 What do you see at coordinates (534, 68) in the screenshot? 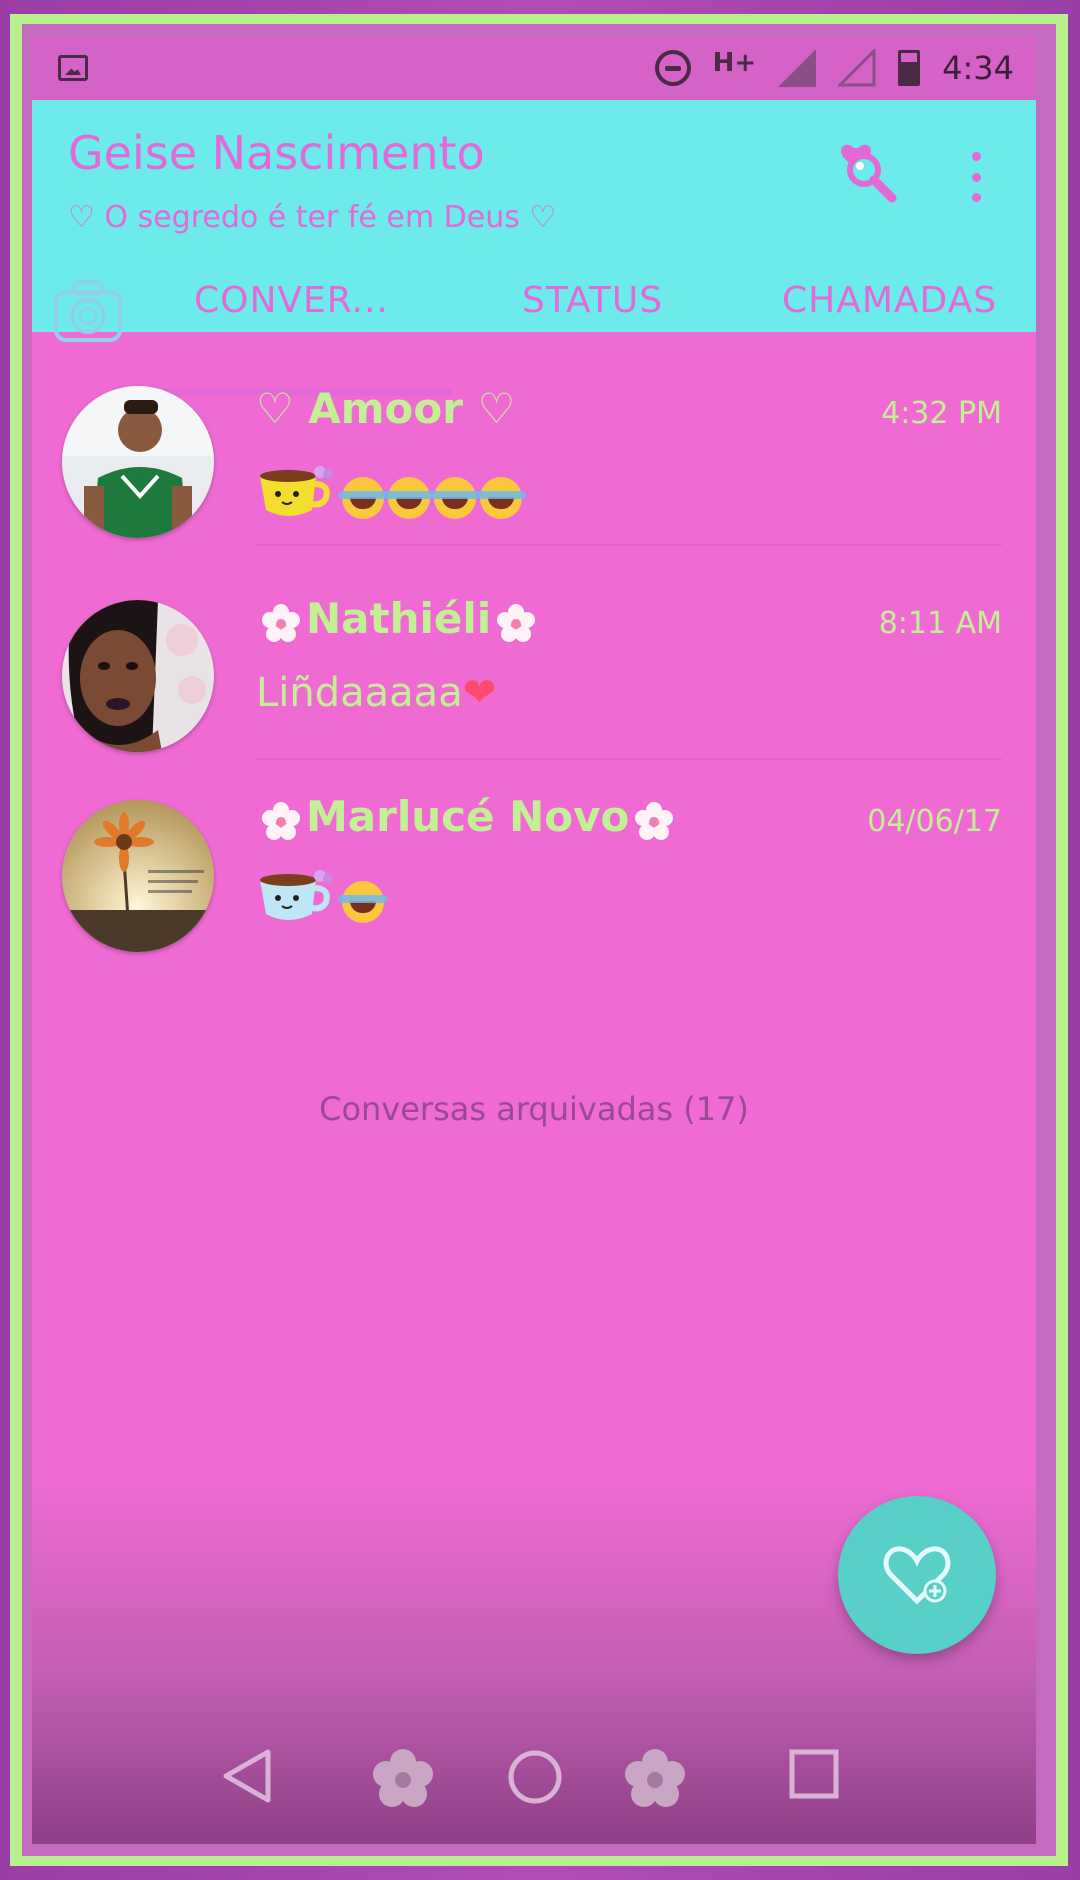
I see `status-bar: H+ 4:34` at bounding box center [534, 68].